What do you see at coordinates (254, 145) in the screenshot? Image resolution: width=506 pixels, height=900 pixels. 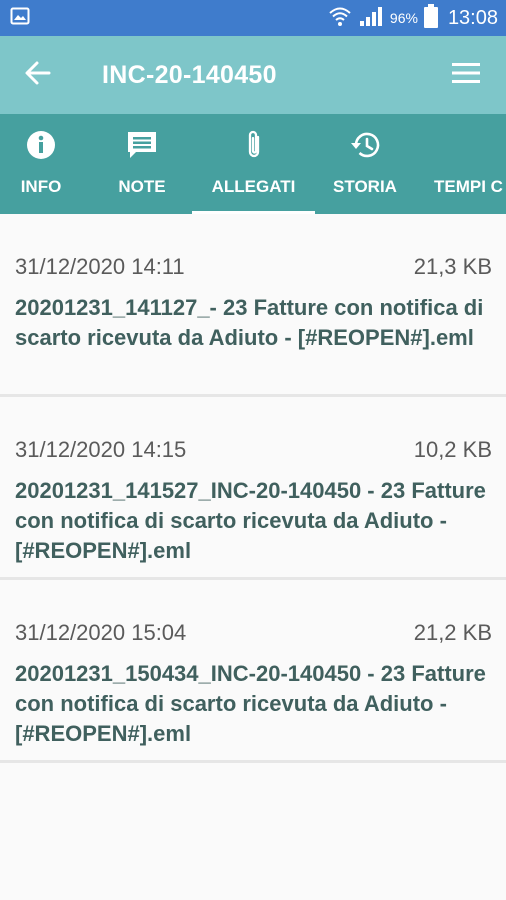 I see `paperclip-icon` at bounding box center [254, 145].